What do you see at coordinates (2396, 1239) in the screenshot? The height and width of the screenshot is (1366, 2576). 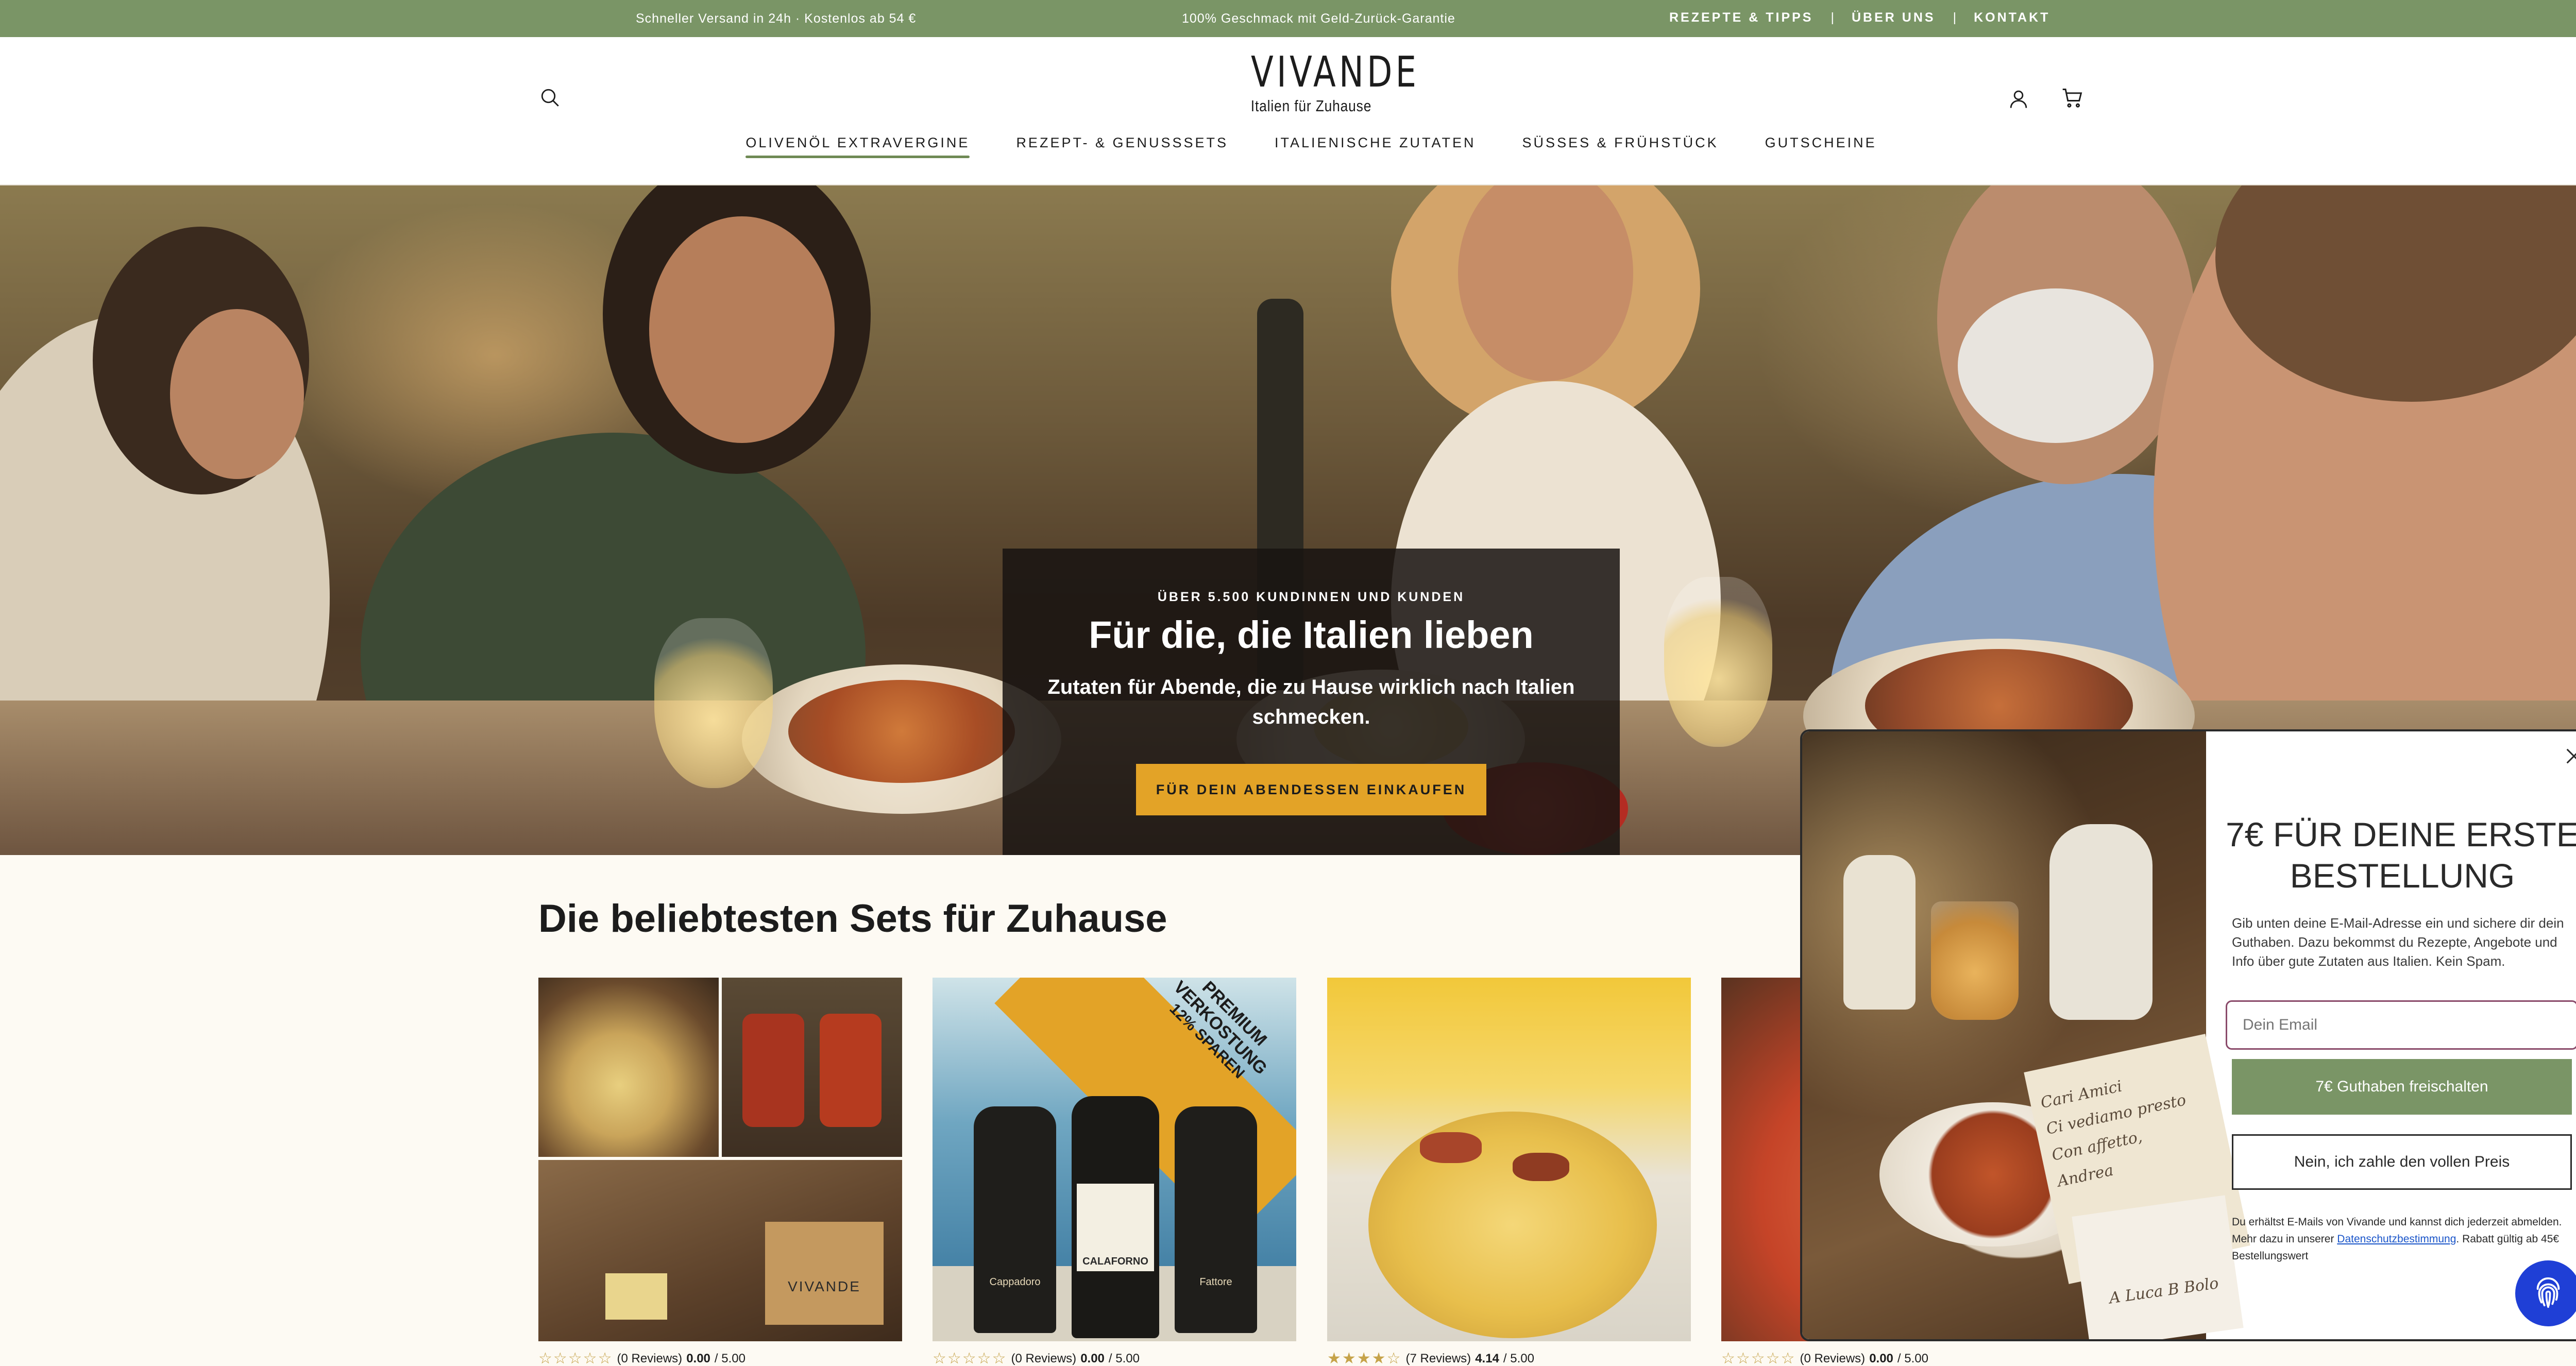 I see `privacy-policy-link: Datenschutzbestimmung` at bounding box center [2396, 1239].